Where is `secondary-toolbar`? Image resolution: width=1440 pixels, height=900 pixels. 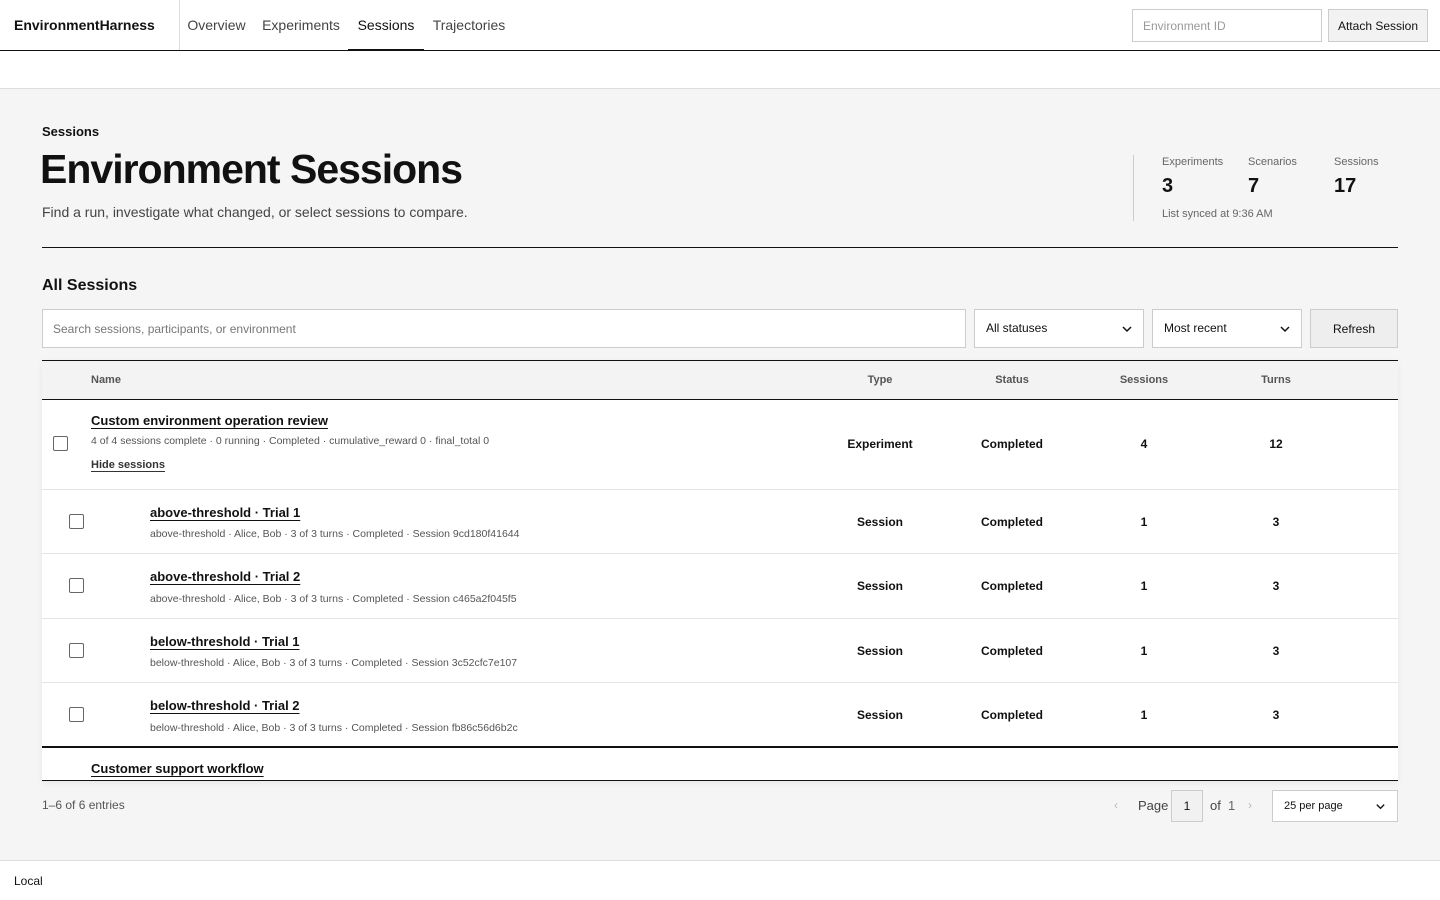
secondary-toolbar is located at coordinates (720, 70).